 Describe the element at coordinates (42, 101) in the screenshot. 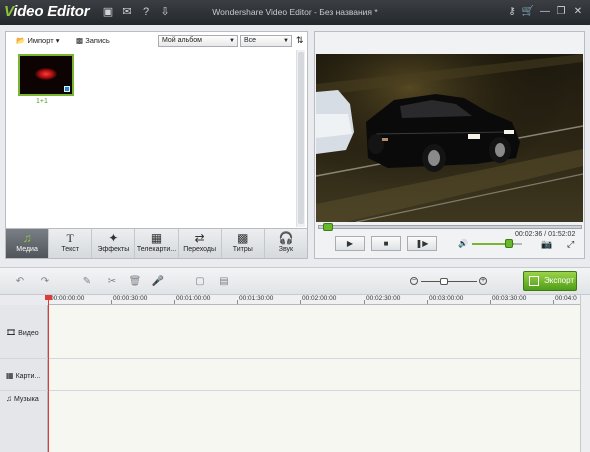

I see `media-clip-label: 1+1` at that location.